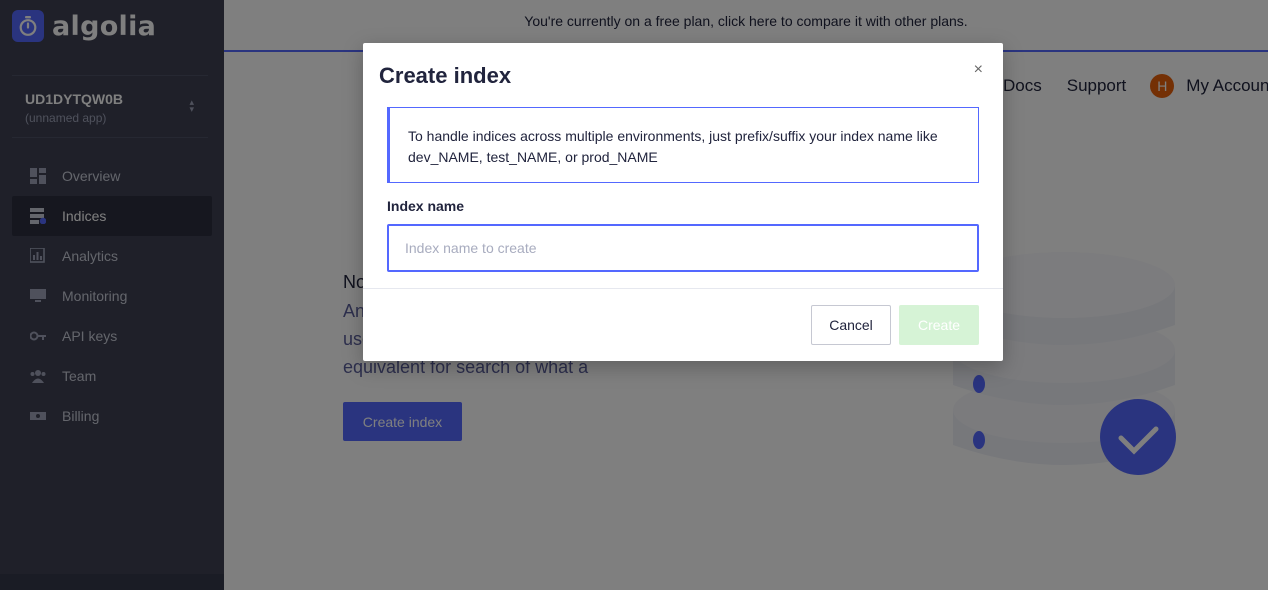 The width and height of the screenshot is (1268, 590). I want to click on modal-title: Create index, so click(445, 75).